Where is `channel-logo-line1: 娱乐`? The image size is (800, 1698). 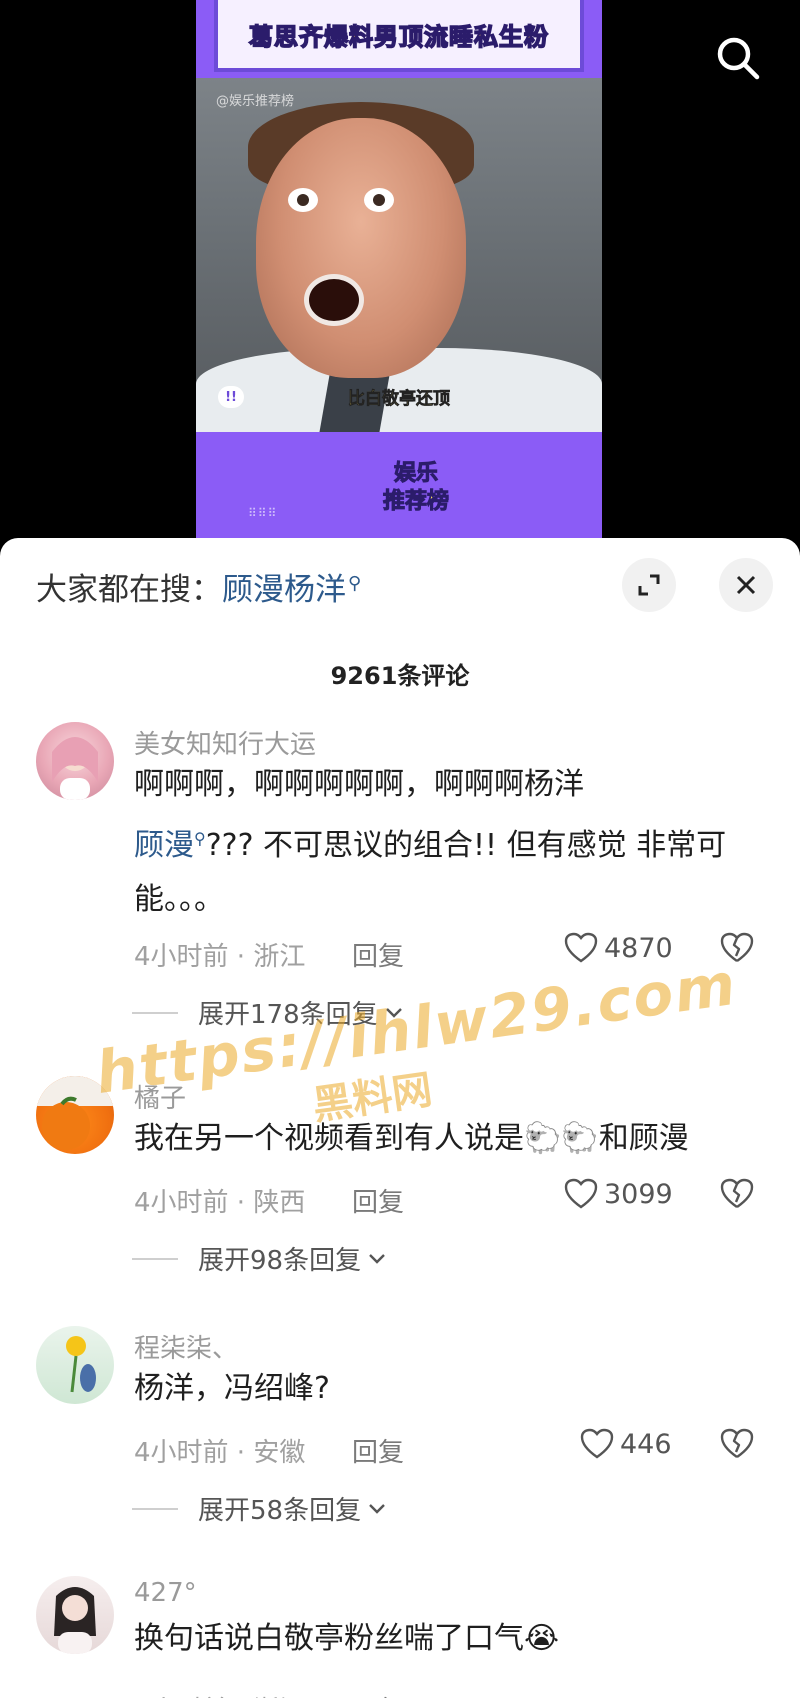 channel-logo-line1: 娱乐 is located at coordinates (415, 474).